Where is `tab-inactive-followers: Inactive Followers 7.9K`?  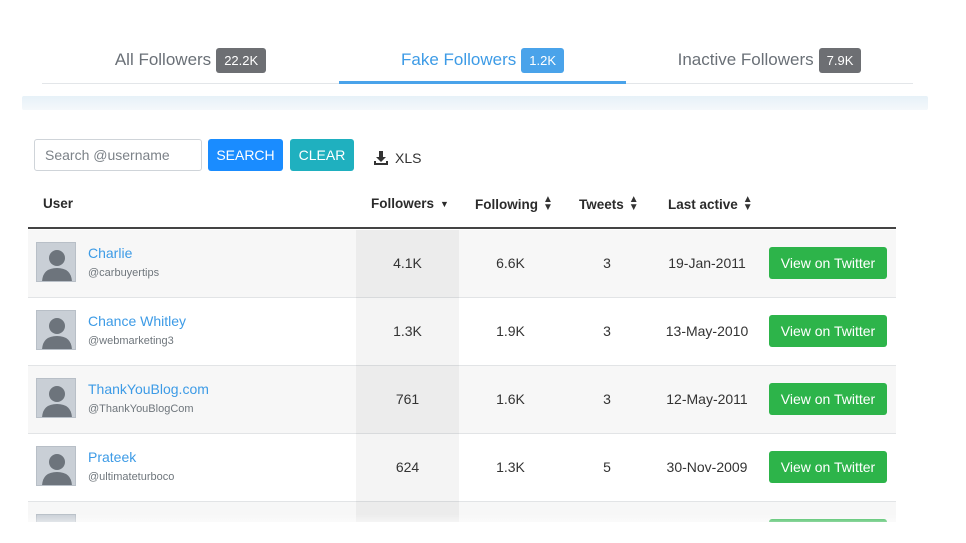 tab-inactive-followers: Inactive Followers 7.9K is located at coordinates (769, 60).